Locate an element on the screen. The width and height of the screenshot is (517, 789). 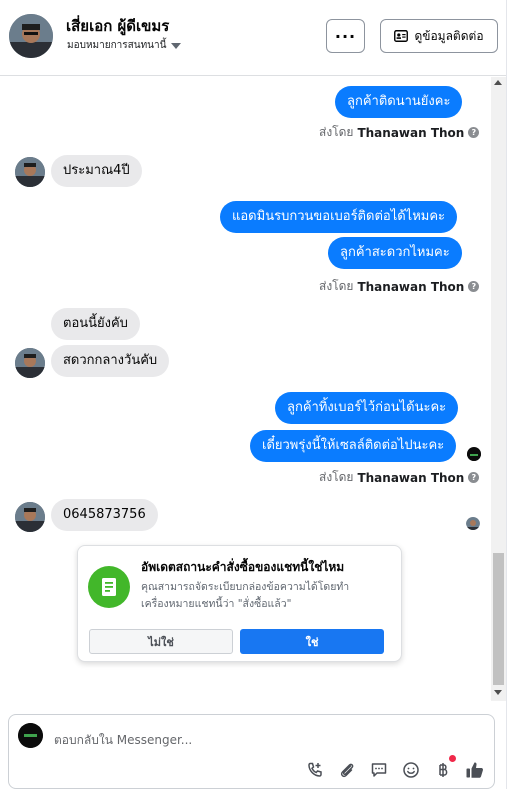
incoming-message: ประมาณ4ปี is located at coordinates (96, 171).